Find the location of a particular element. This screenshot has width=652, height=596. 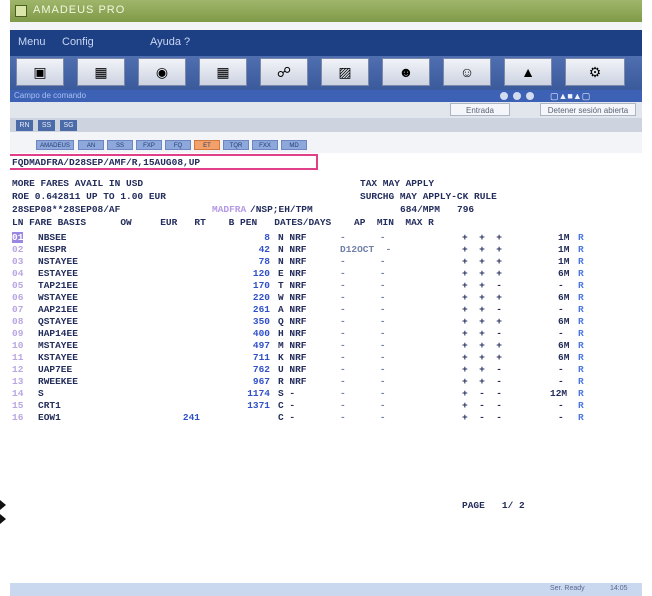

app-icon is located at coordinates (21, 11).